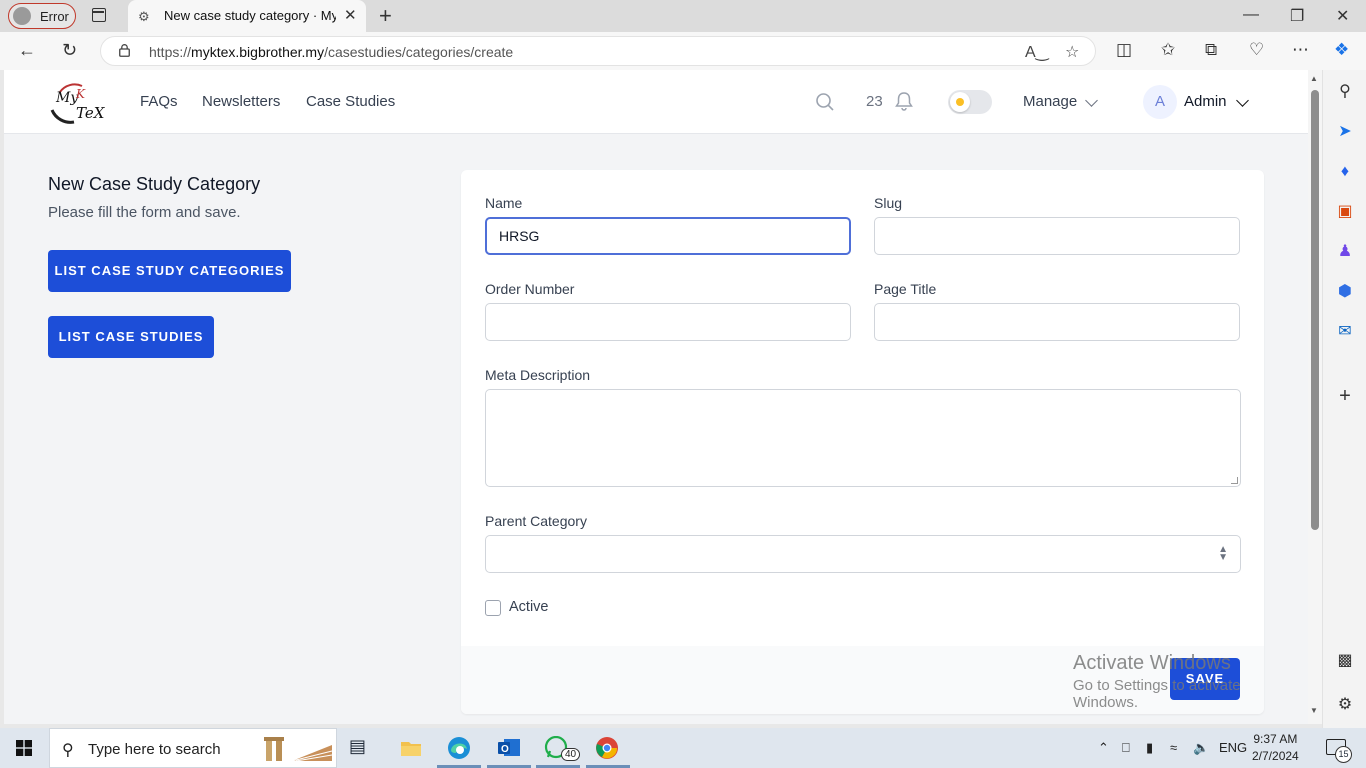 This screenshot has width=1366, height=768. I want to click on meta-description-label: Meta Description, so click(538, 375).